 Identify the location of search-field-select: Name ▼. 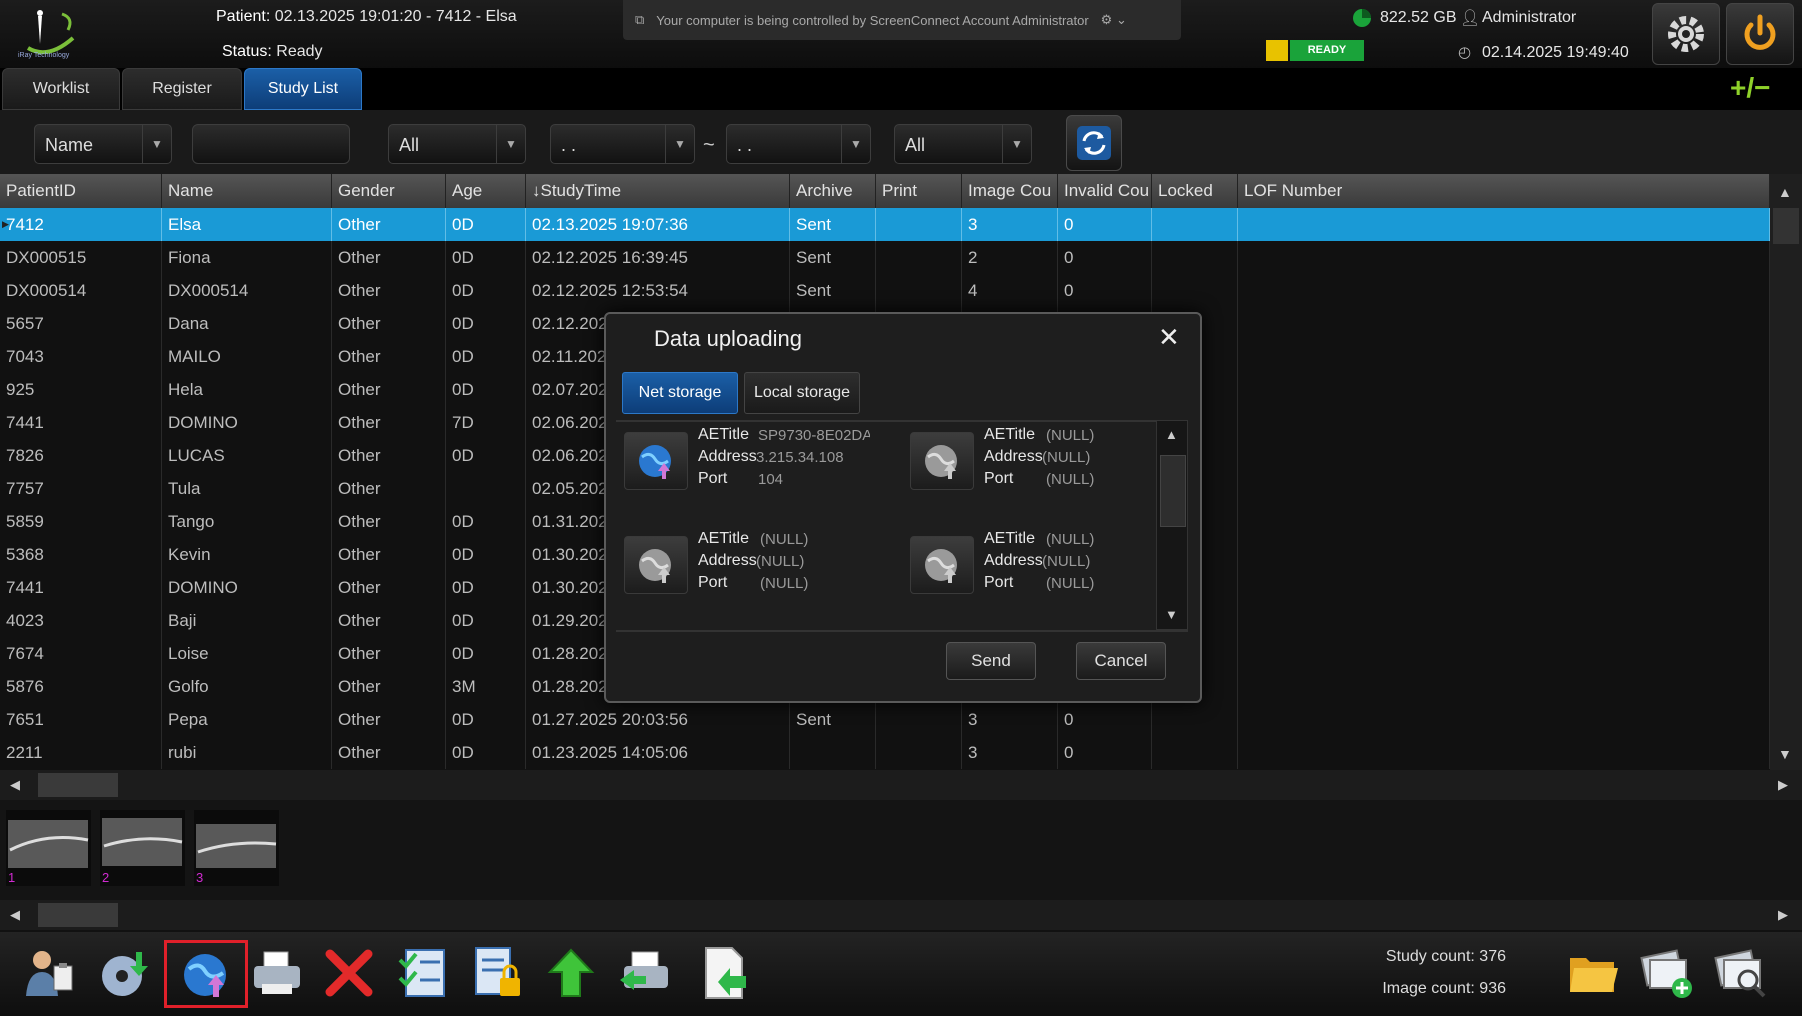
(103, 144).